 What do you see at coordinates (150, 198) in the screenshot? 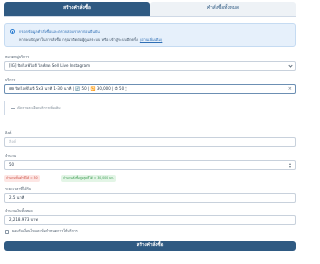
I see `duration-field: 2.5 นาที` at bounding box center [150, 198].